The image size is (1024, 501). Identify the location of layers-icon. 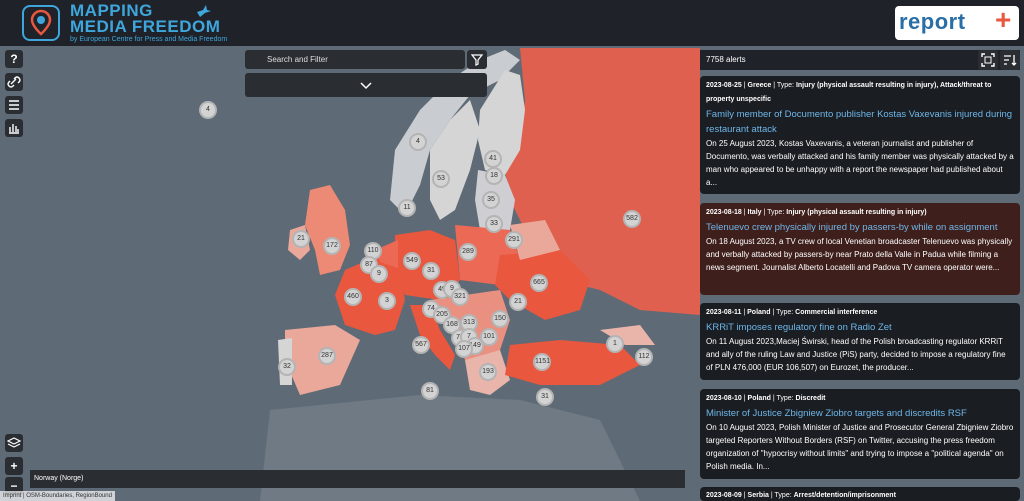
(14, 442).